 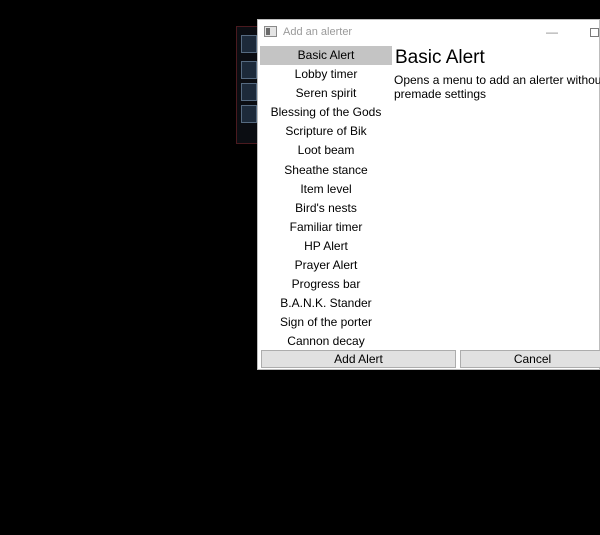 What do you see at coordinates (326, 189) in the screenshot?
I see `list-item-item-level: Item level` at bounding box center [326, 189].